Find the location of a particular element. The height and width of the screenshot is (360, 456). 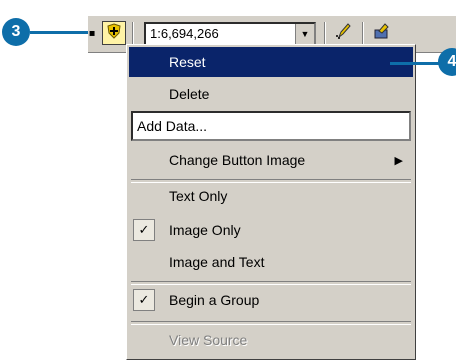

menu-item-label: Image and Text is located at coordinates (217, 262).